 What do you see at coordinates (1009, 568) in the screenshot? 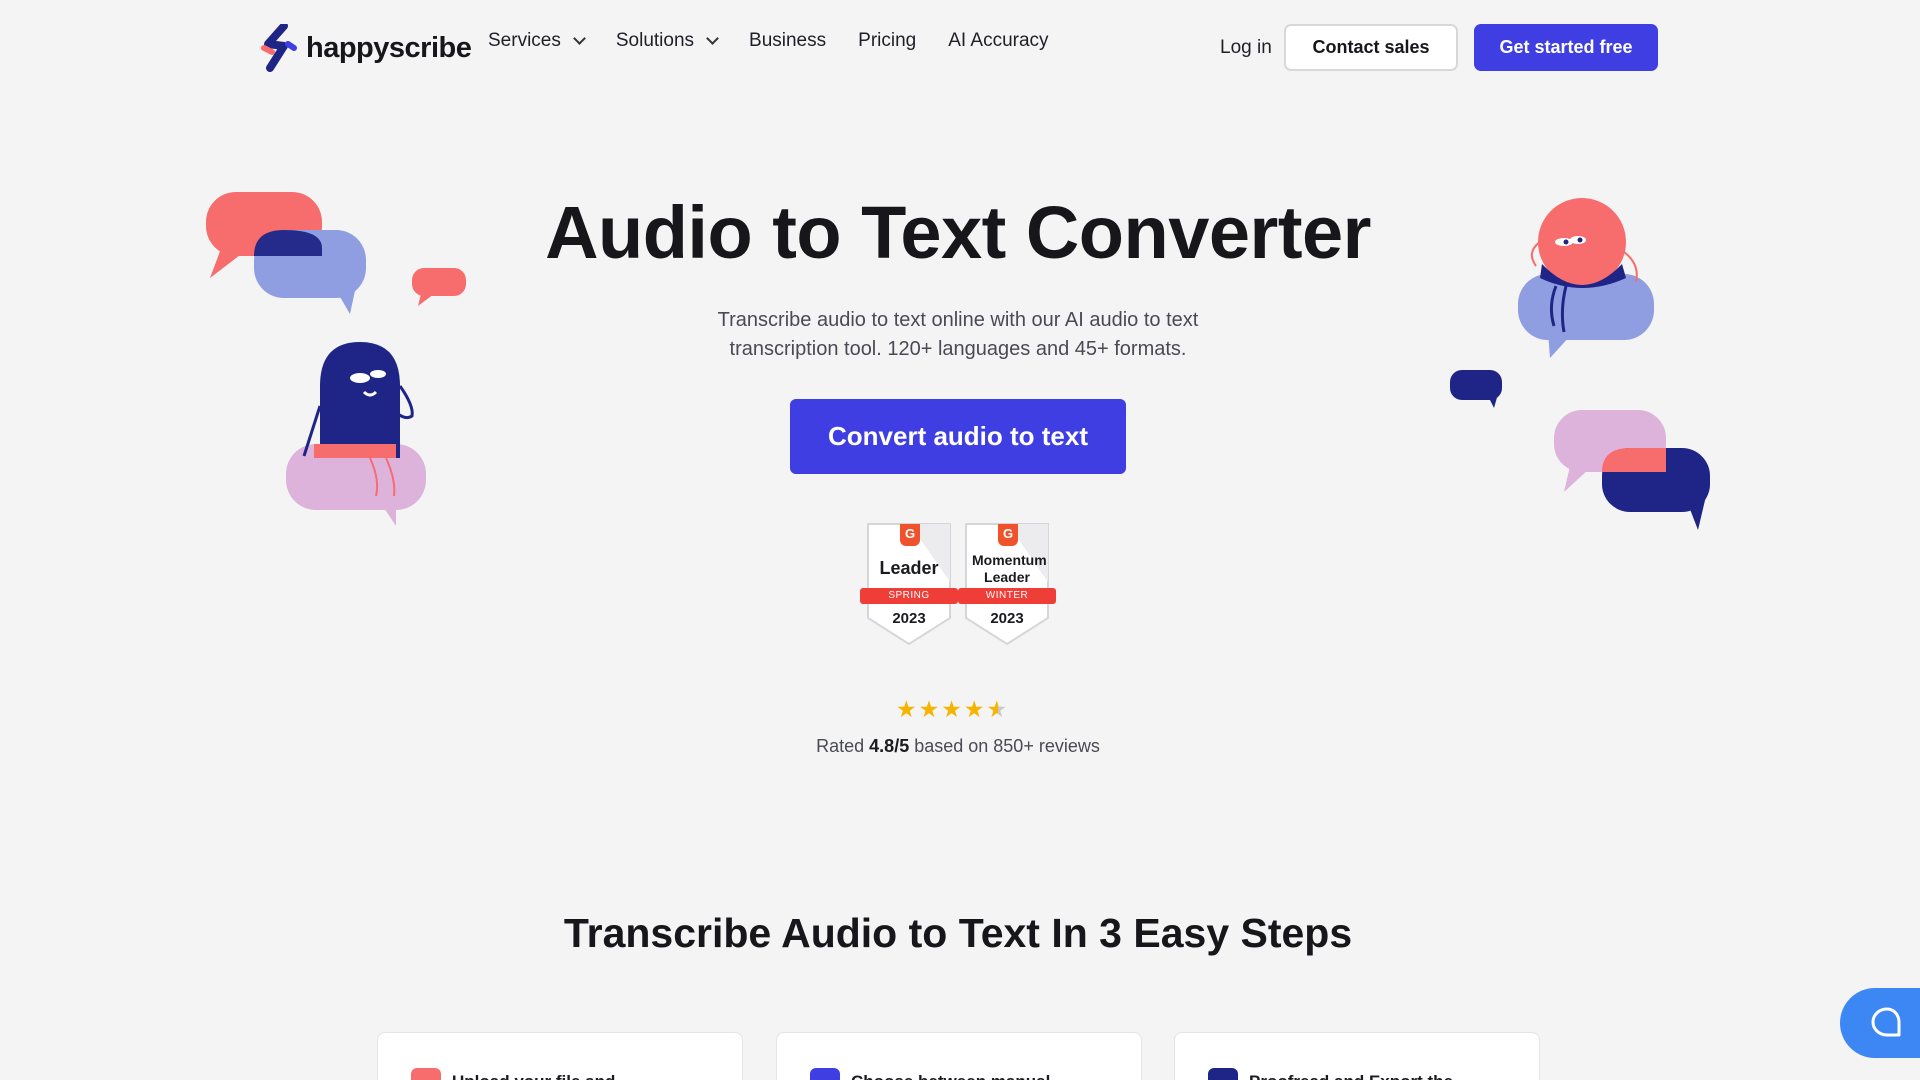
I see `badge-title: Momentum Leader` at bounding box center [1009, 568].